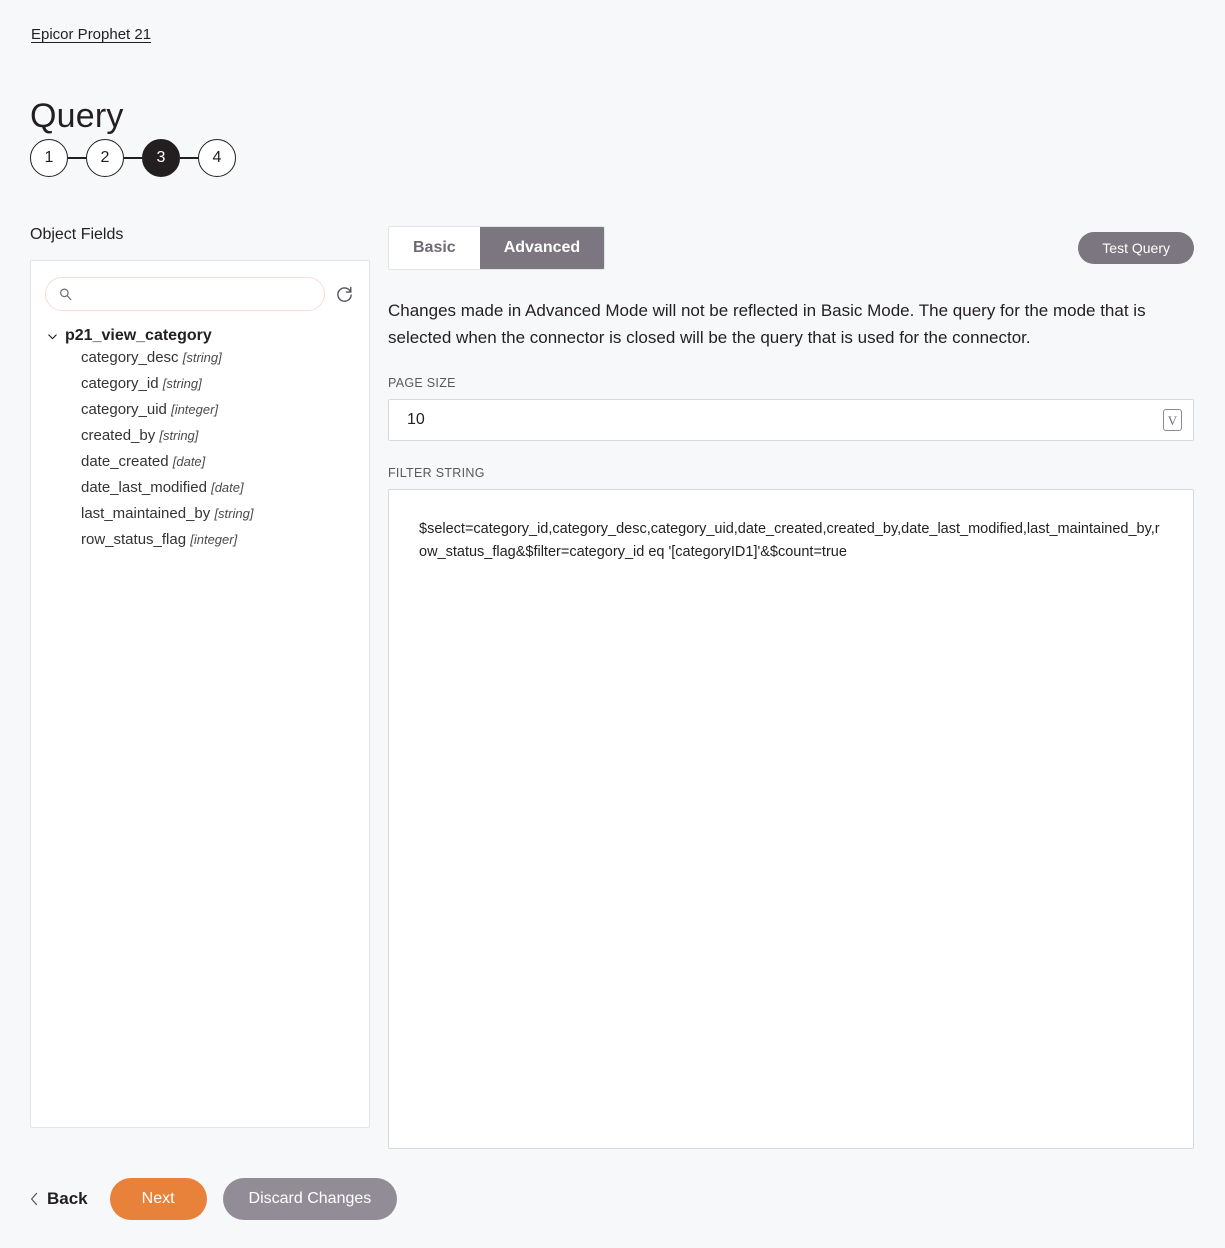 The height and width of the screenshot is (1248, 1225). I want to click on field-name: date_created, so click(125, 461).